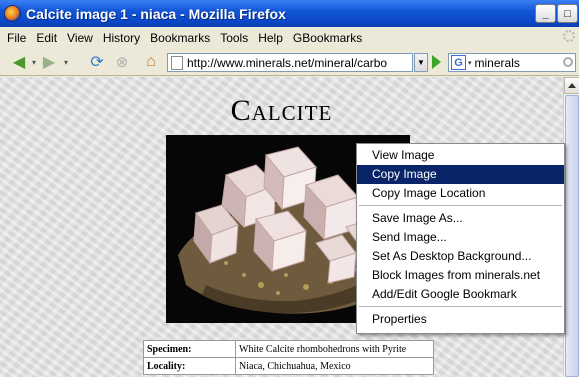 Image resolution: width=579 pixels, height=377 pixels. I want to click on url-history-dropdown: ▼, so click(421, 62).